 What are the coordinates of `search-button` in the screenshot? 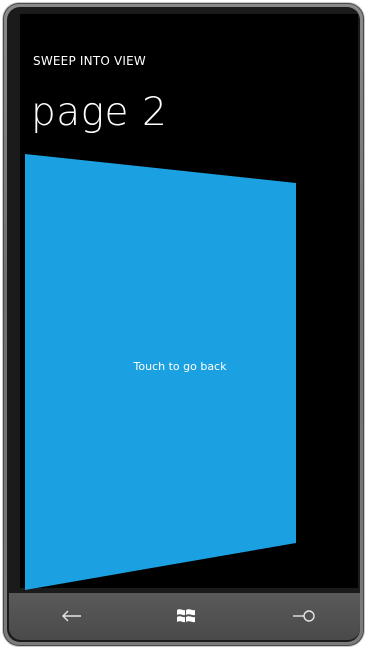 It's located at (304, 616).